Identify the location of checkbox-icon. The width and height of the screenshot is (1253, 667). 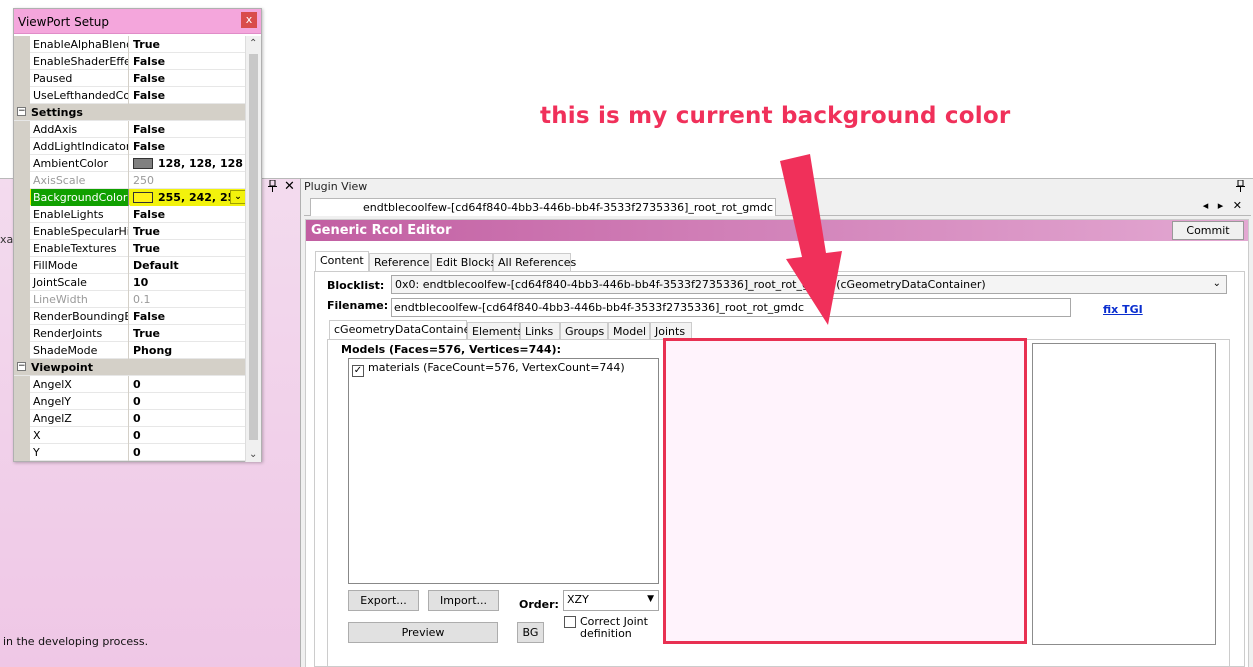
(570, 622).